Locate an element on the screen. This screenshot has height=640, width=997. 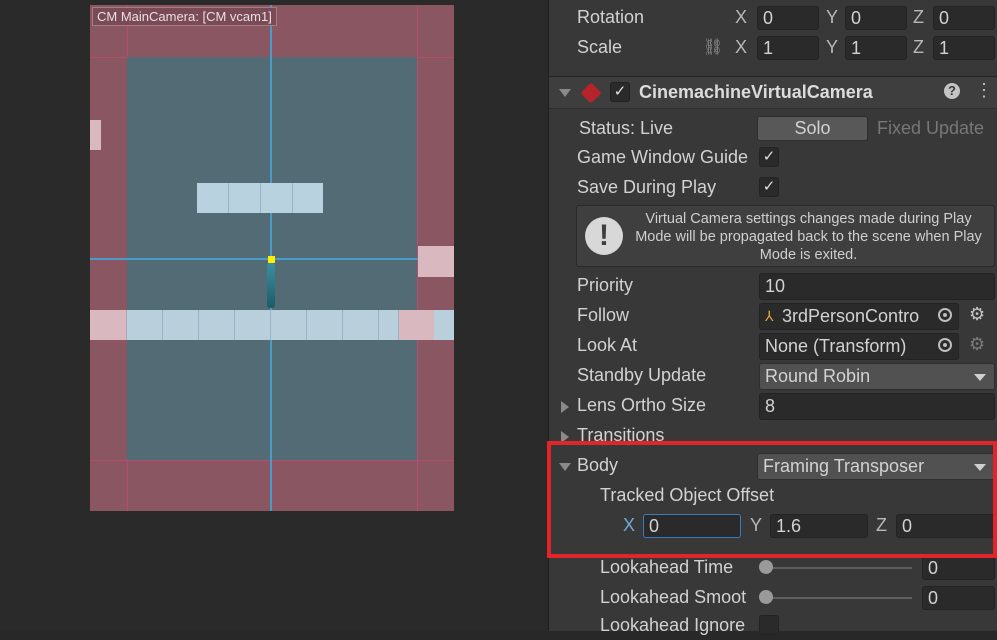
lookahead-ignore-row: Lookahead Ignore is located at coordinates (773, 626).